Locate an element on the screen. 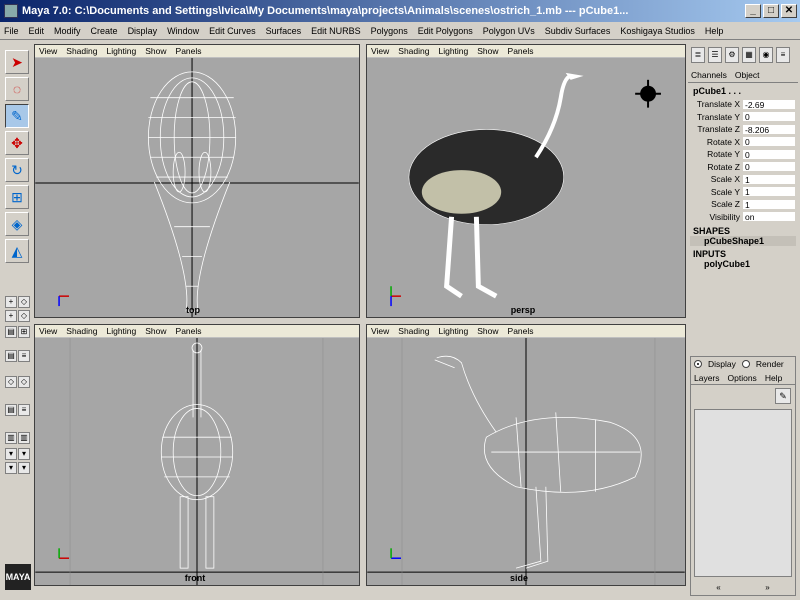 The image size is (800, 600). layout-icon-e: ▤ is located at coordinates (11, 356).